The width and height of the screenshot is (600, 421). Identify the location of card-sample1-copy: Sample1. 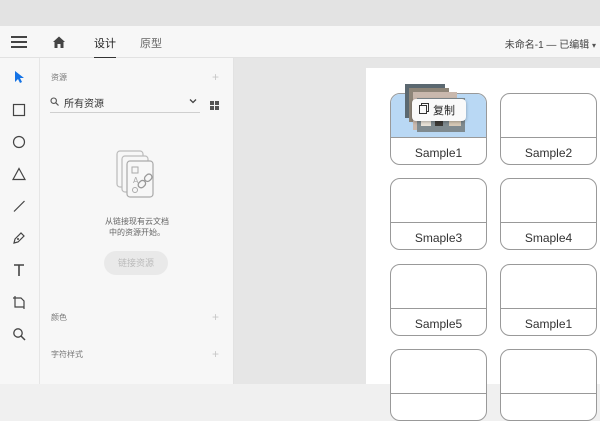
(548, 300).